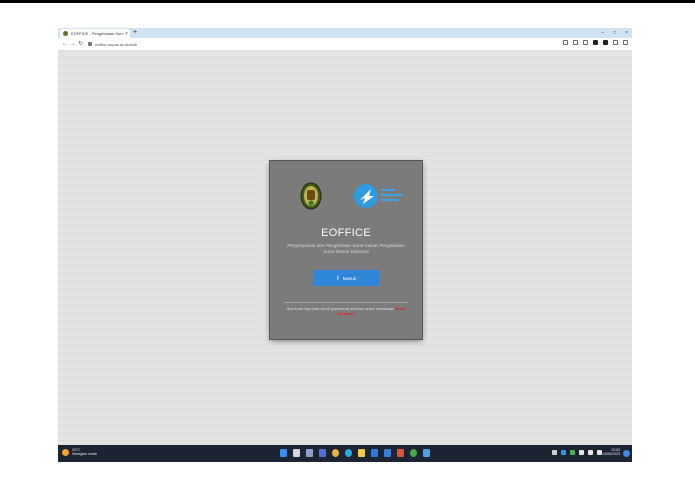 This screenshot has height=502, width=695. Describe the element at coordinates (126, 34) in the screenshot. I see `tab-close-icon: ×` at that location.